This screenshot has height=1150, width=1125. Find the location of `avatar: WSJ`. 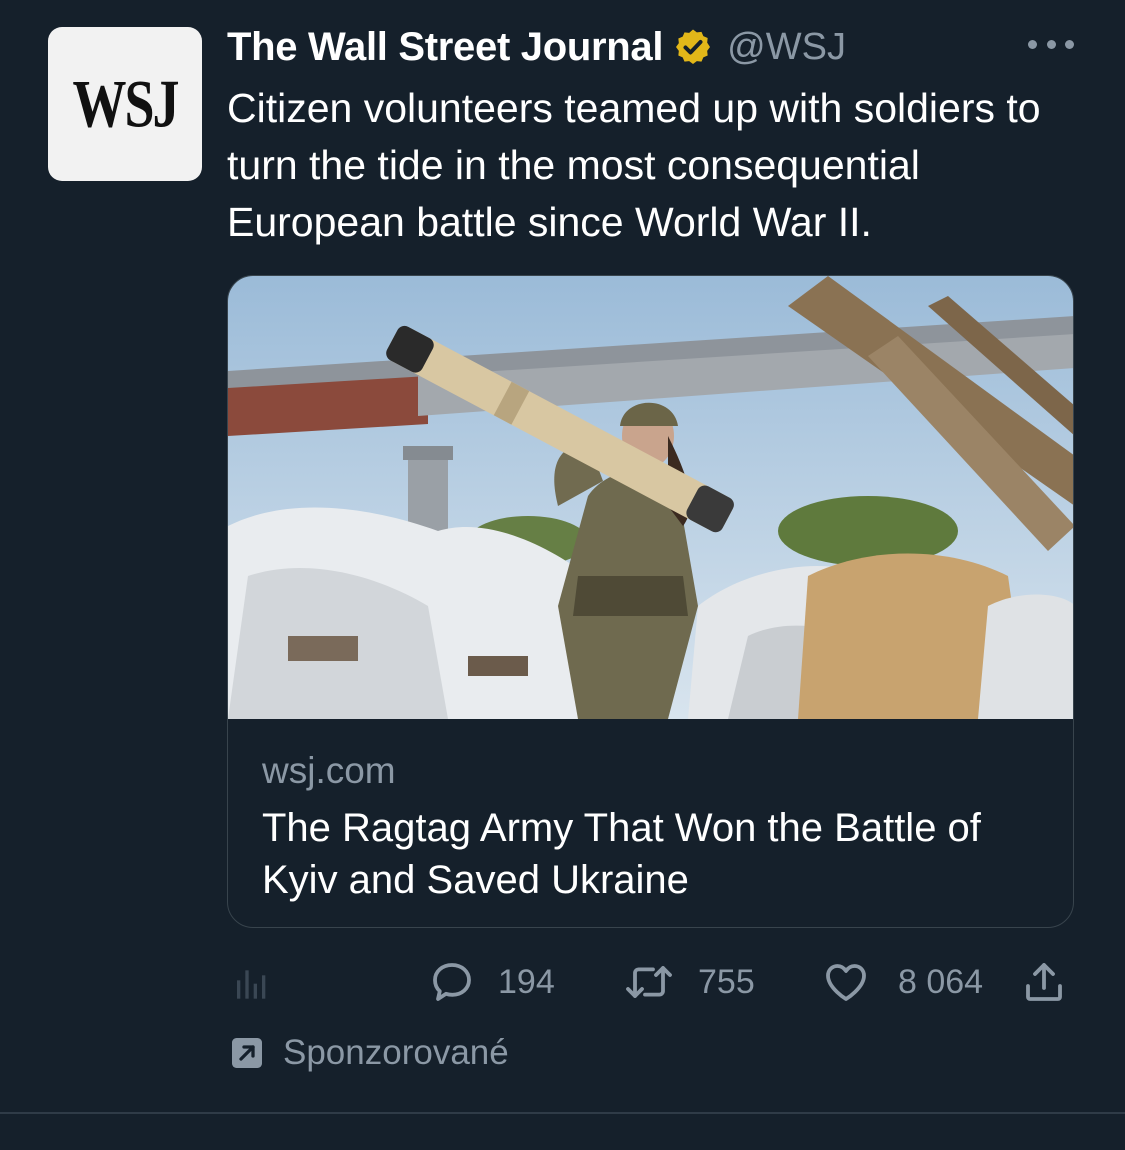

avatar: WSJ is located at coordinates (125, 104).